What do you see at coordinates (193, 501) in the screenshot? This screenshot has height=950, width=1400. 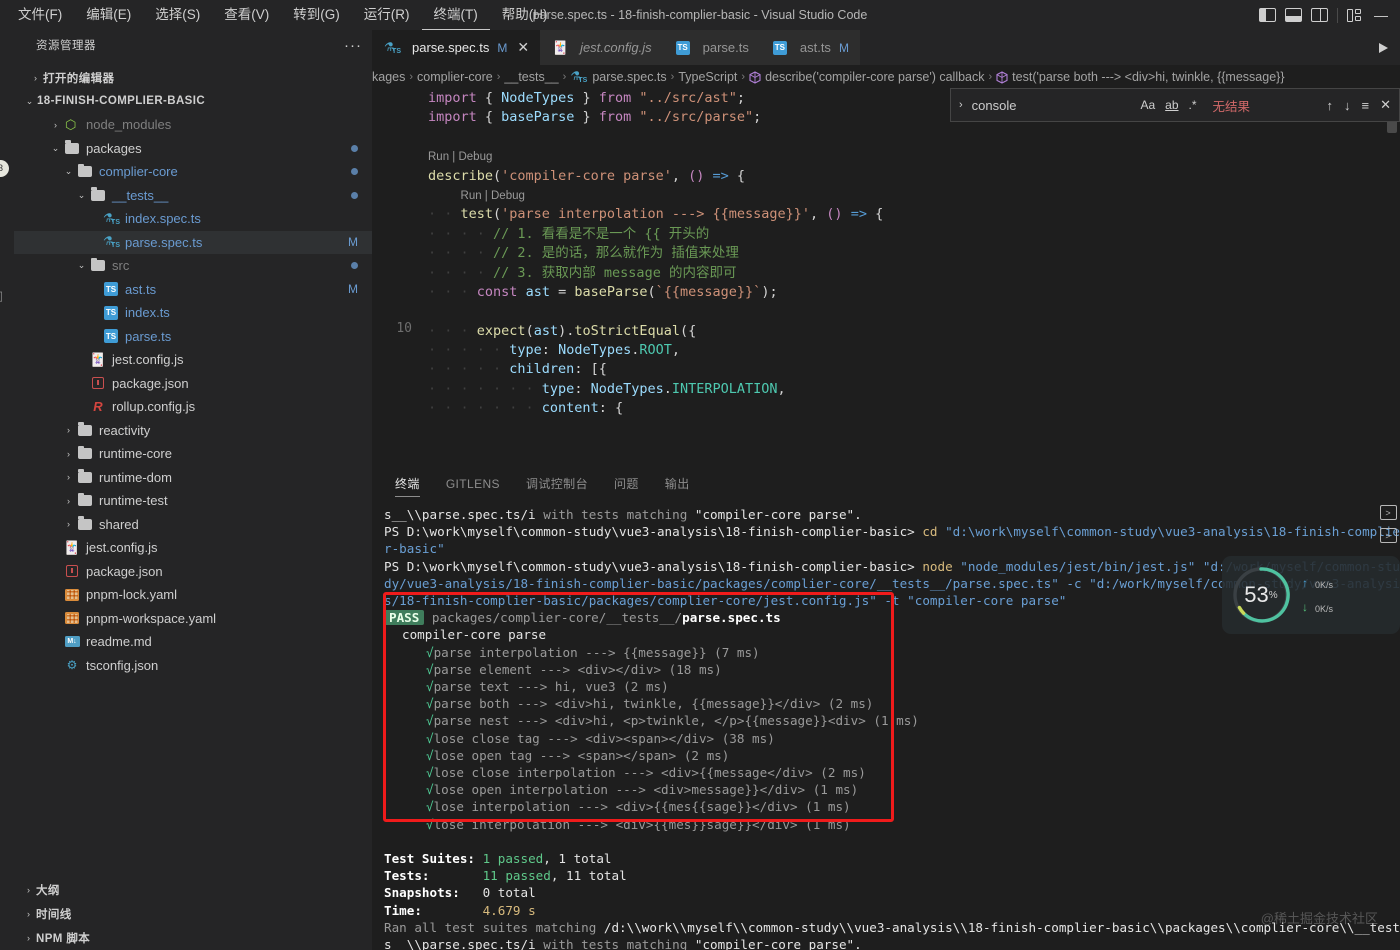 I see `tree-item-runtime-test: › runtime-test` at bounding box center [193, 501].